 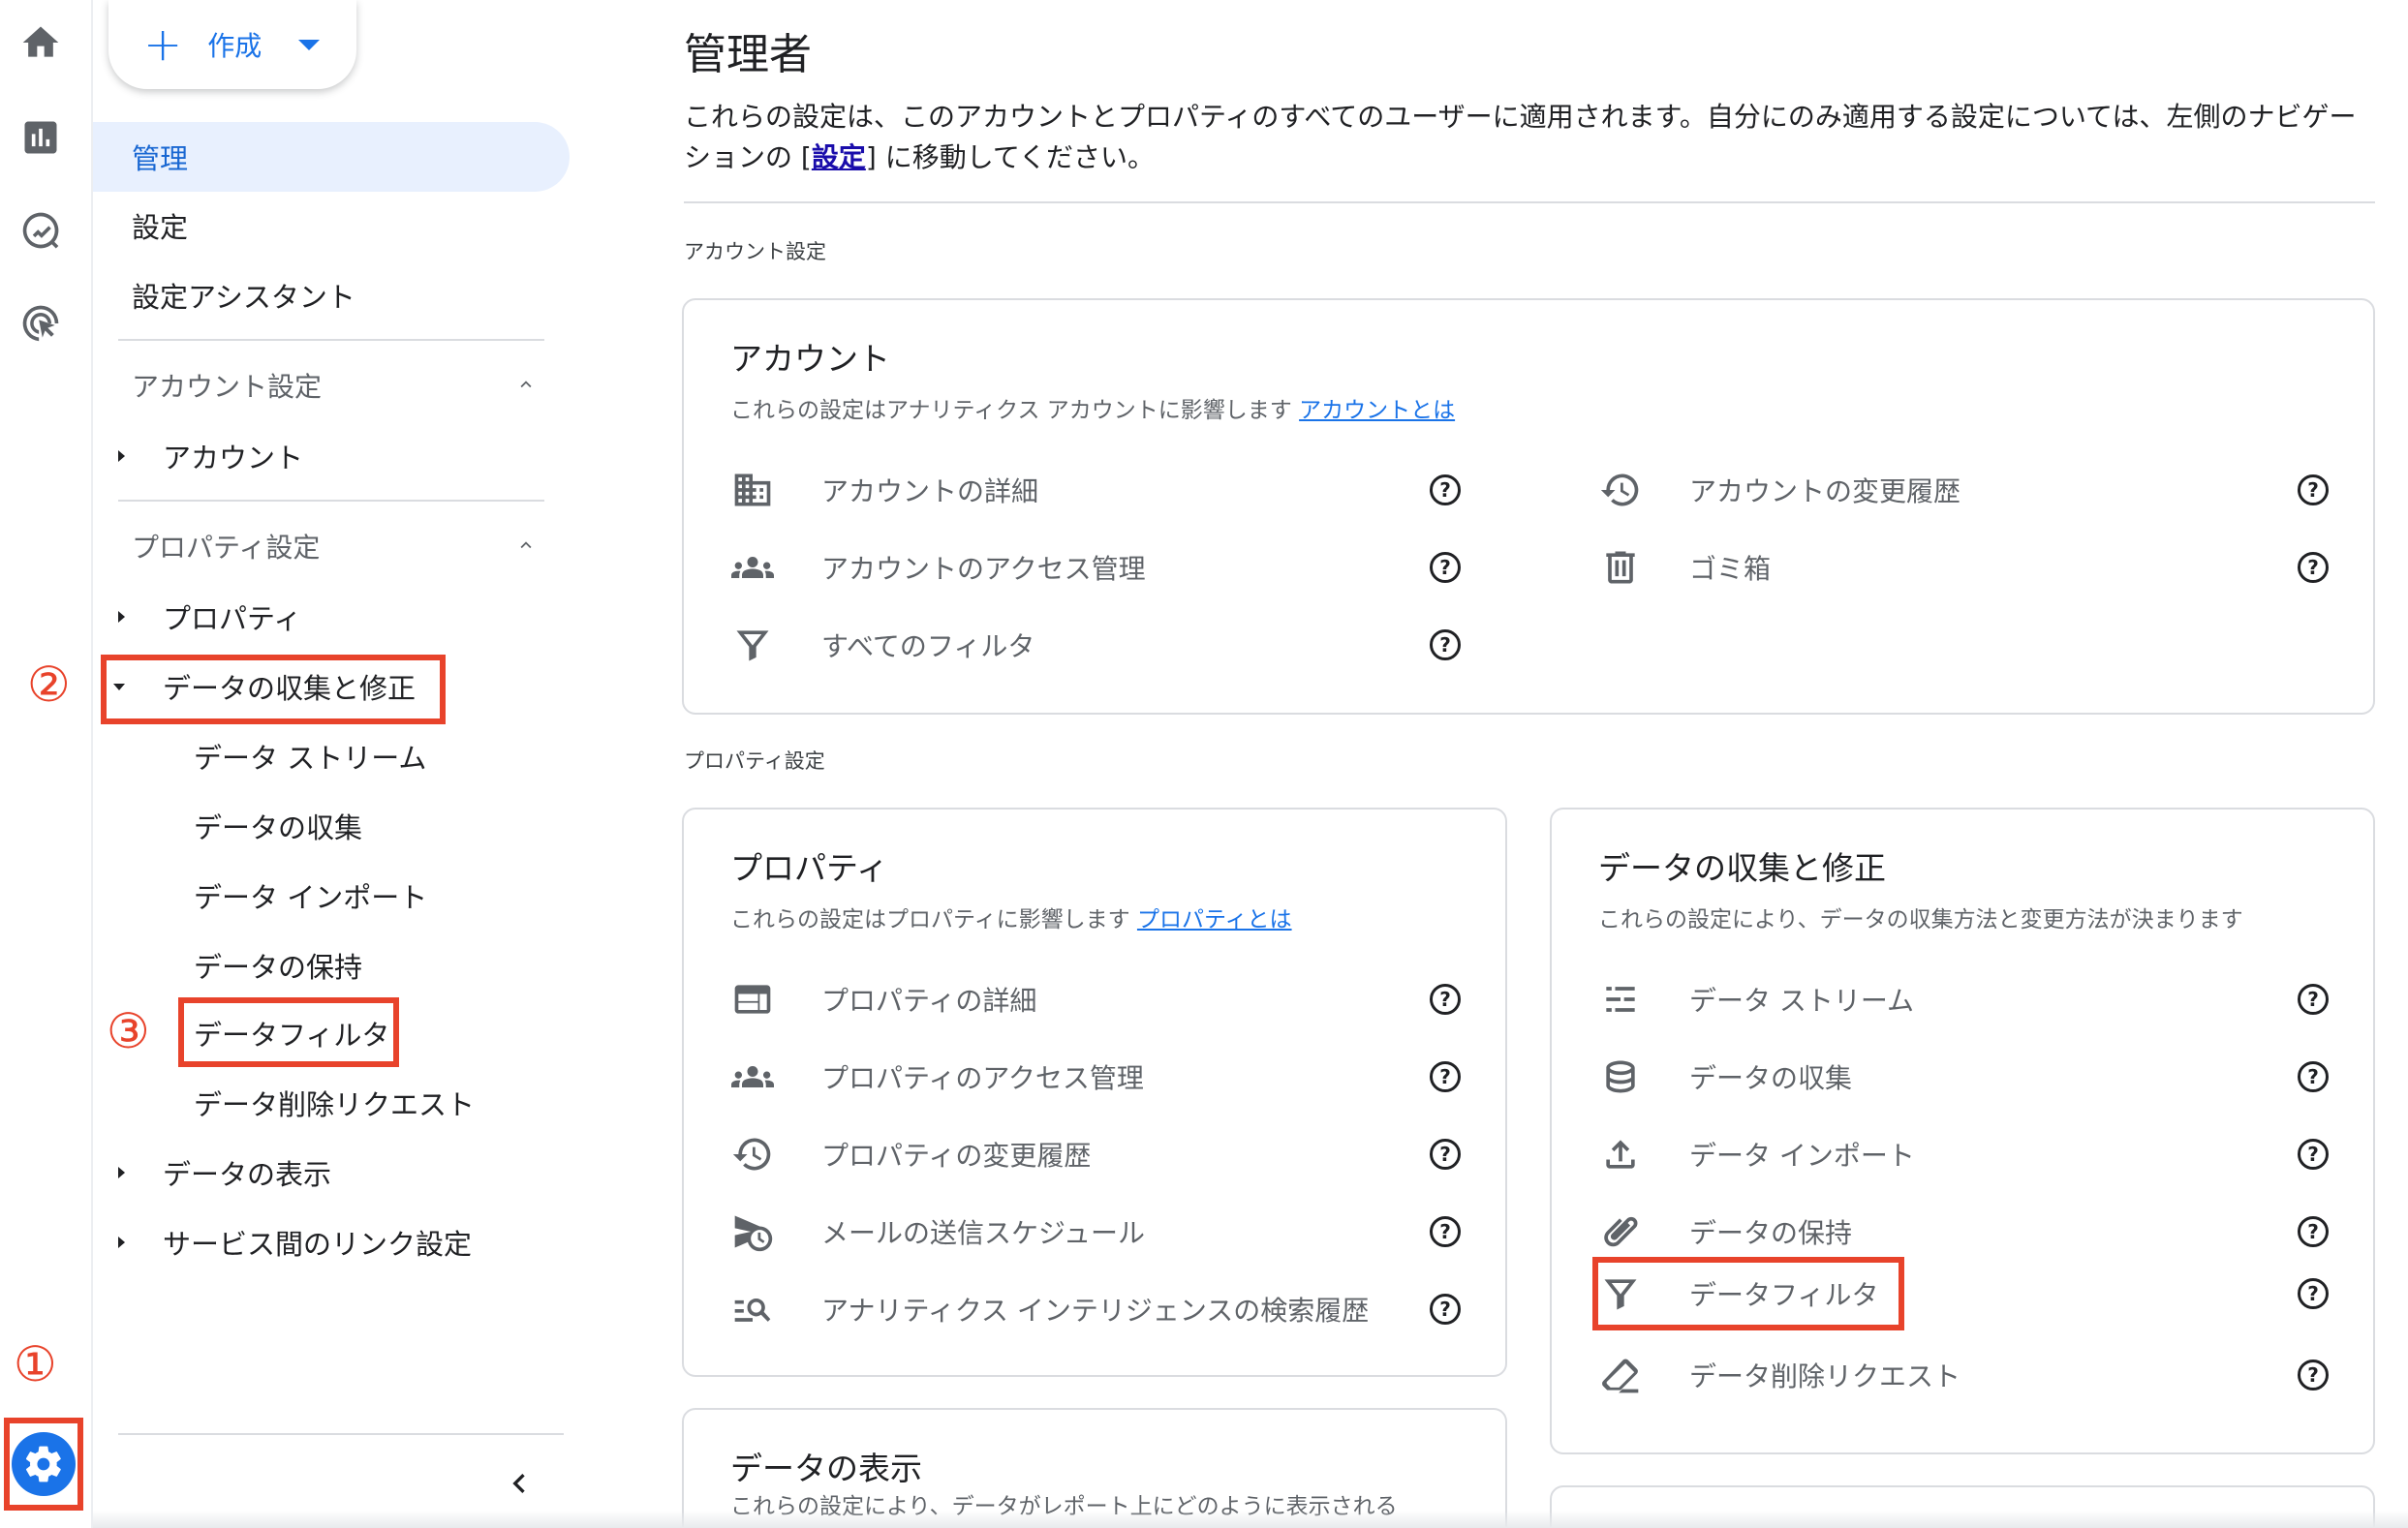 What do you see at coordinates (325, 617) in the screenshot?
I see `nav-item-property: プロパティ` at bounding box center [325, 617].